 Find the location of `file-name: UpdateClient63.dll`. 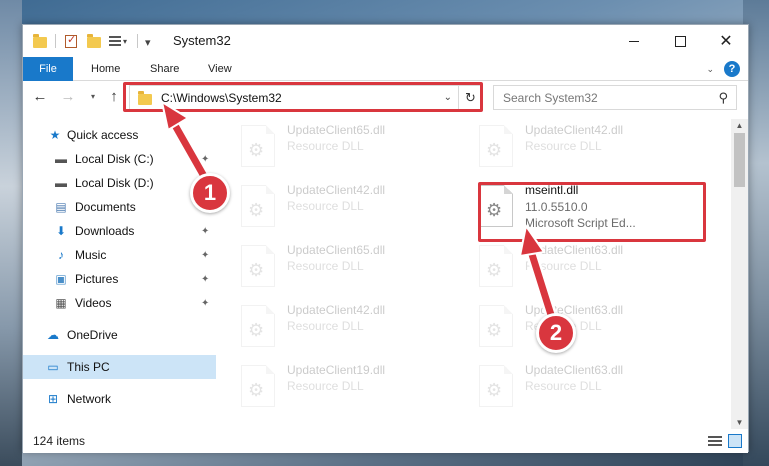

file-name: UpdateClient63.dll is located at coordinates (574, 310).